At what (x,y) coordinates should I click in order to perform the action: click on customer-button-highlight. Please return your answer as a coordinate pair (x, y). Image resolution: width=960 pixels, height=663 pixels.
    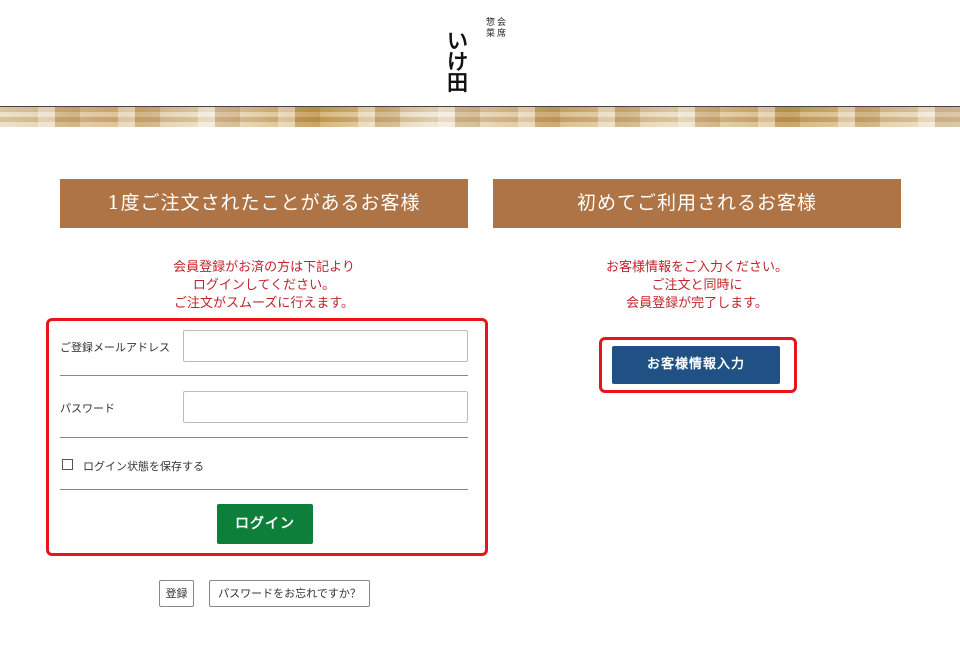
    Looking at the image, I should click on (698, 365).